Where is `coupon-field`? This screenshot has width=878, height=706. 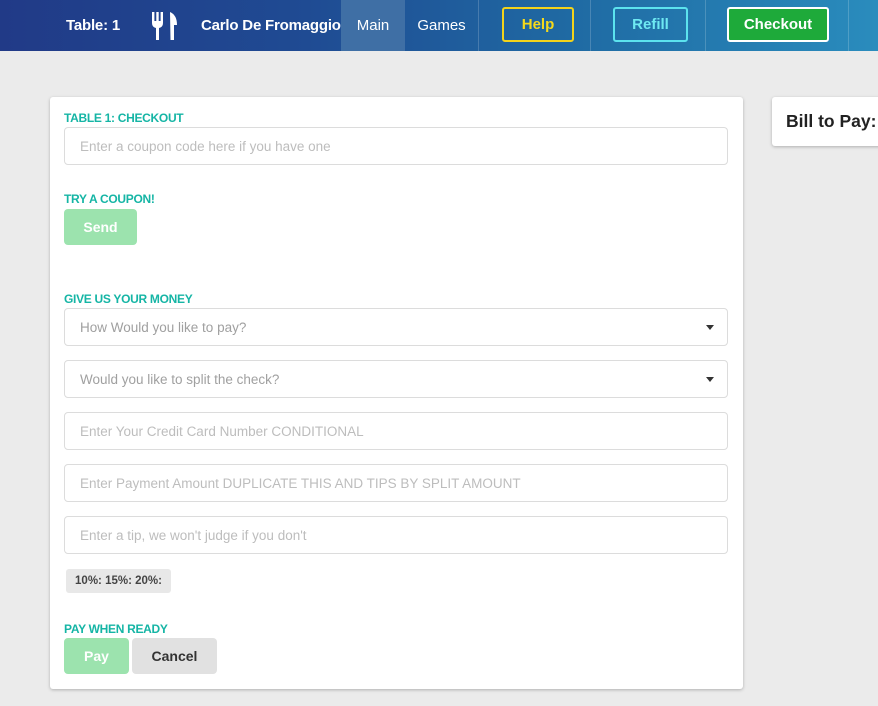
coupon-field is located at coordinates (396, 146).